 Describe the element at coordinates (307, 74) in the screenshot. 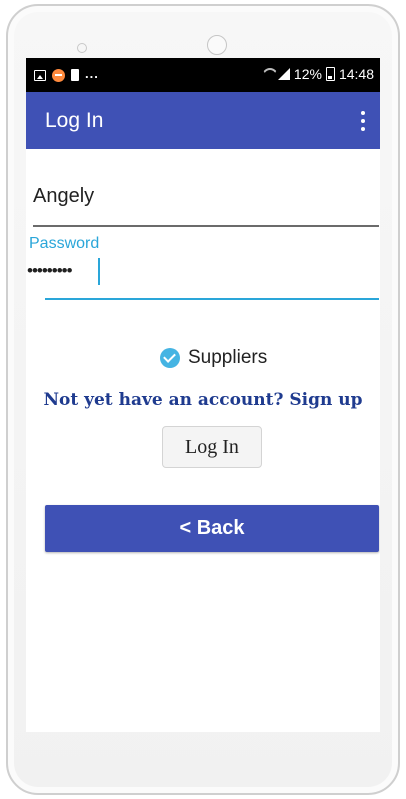

I see `battery-percent: 12%` at that location.